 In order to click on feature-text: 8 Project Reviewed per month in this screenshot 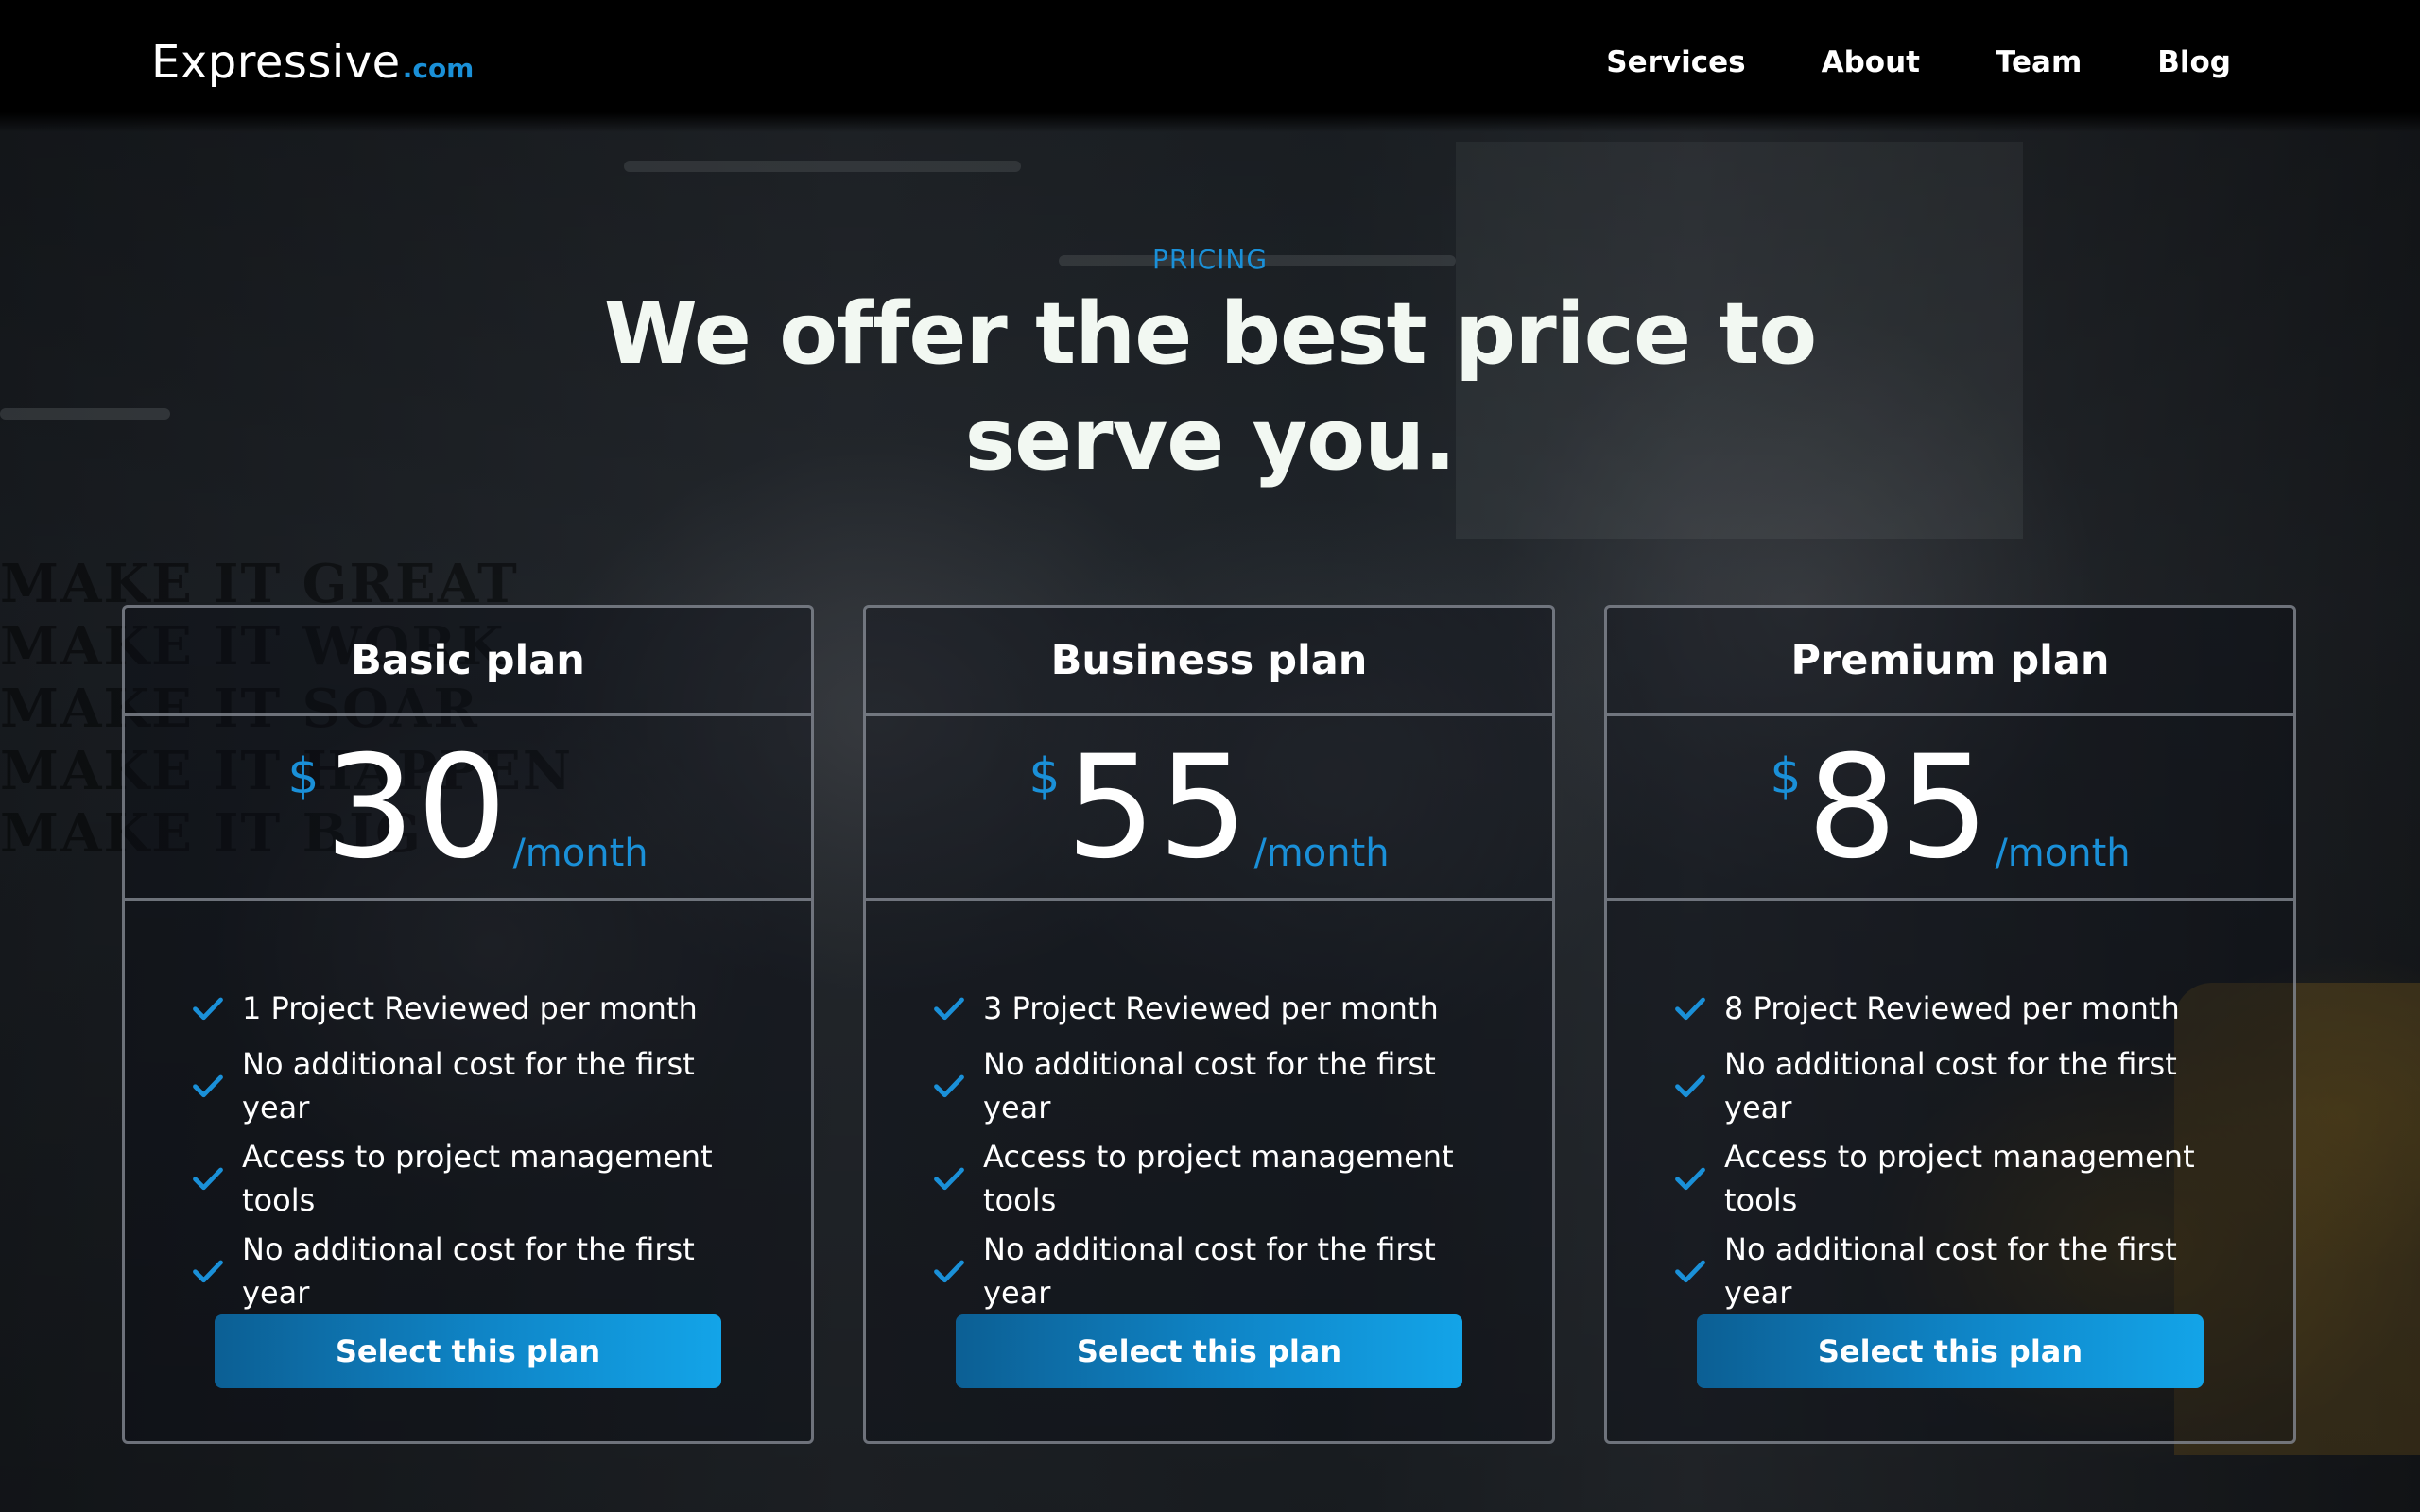, I will do `click(1952, 1008)`.